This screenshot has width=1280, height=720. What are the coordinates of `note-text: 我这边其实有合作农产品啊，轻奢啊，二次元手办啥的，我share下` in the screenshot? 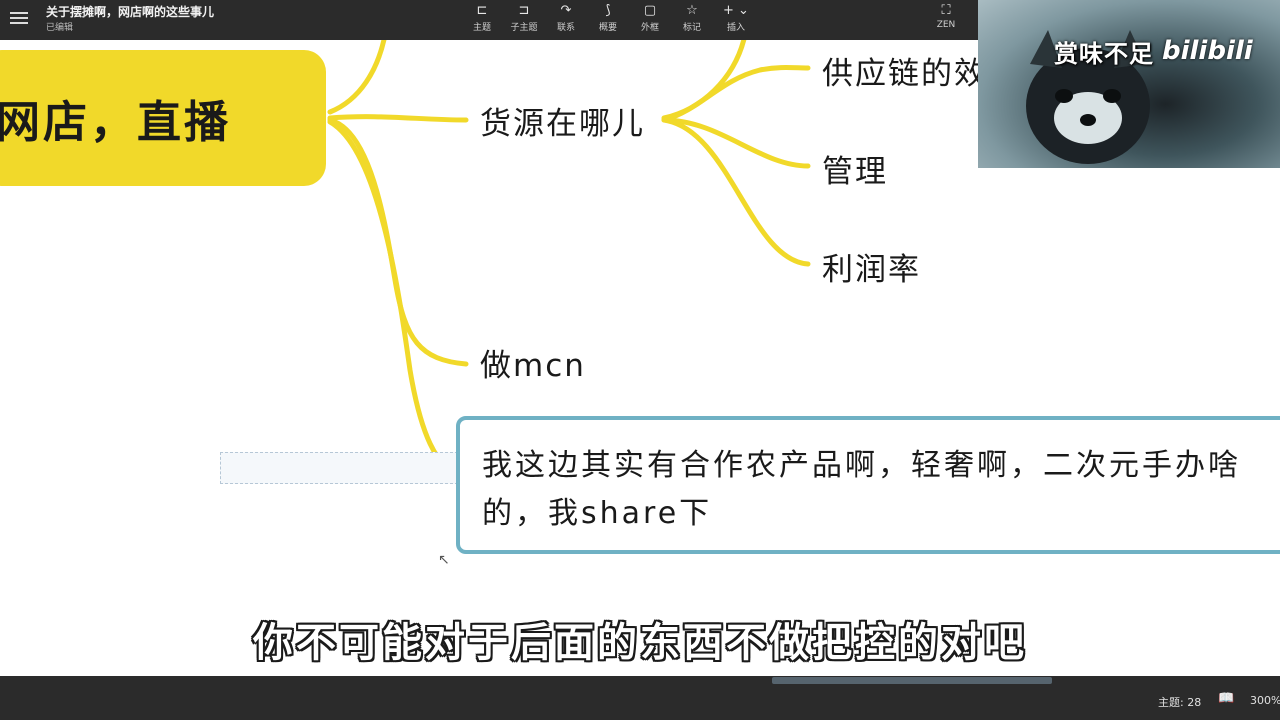 It's located at (861, 489).